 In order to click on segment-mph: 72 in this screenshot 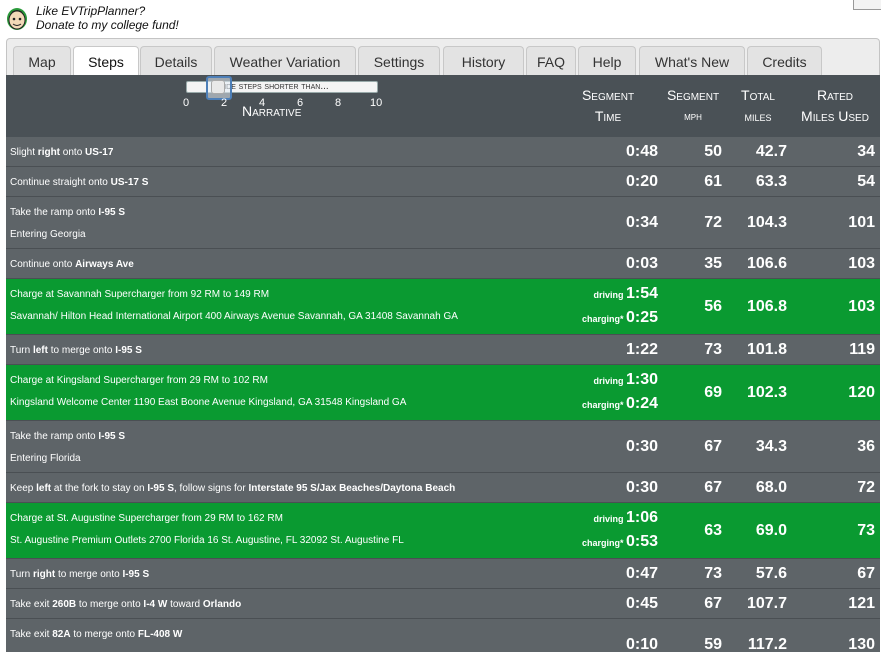, I will do `click(713, 222)`.